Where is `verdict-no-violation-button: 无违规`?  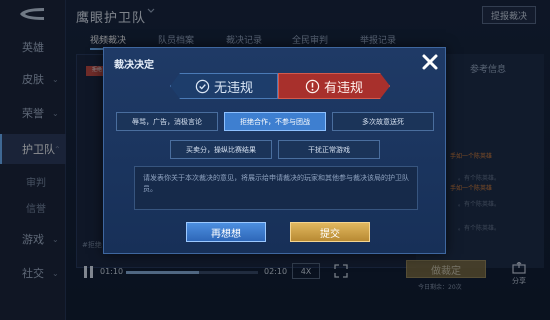 verdict-no-violation-button: 无违规 is located at coordinates (224, 86).